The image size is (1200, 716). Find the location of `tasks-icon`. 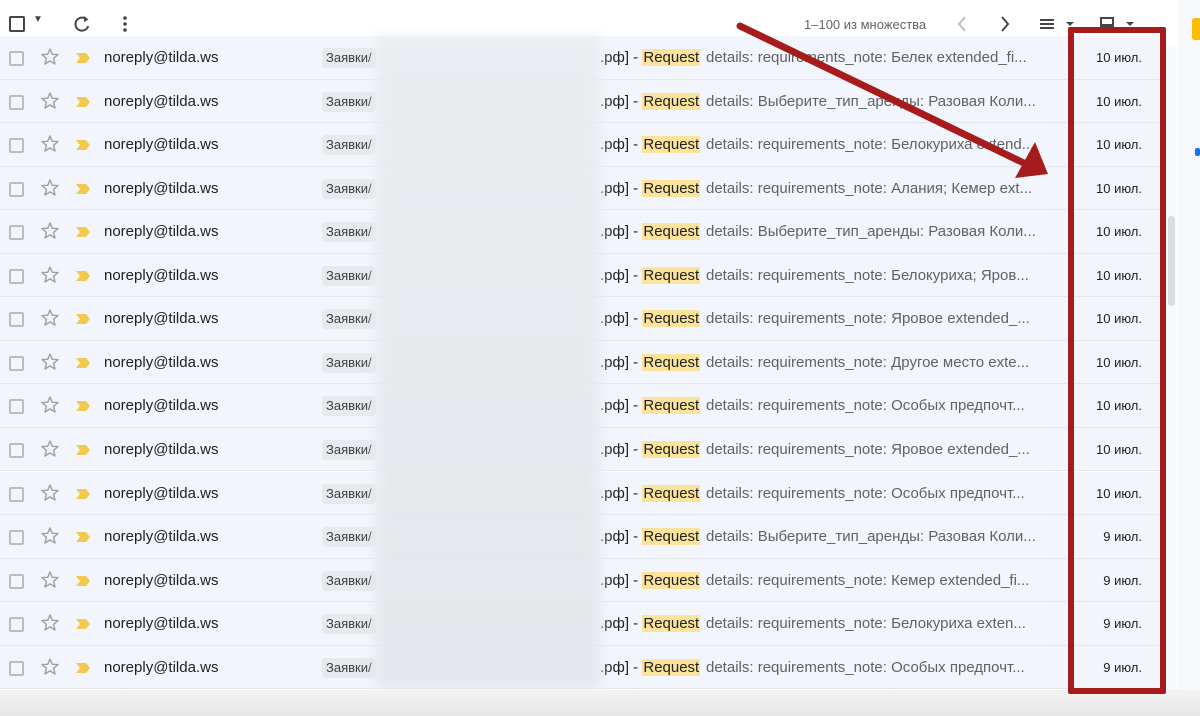

tasks-icon is located at coordinates (1197, 152).